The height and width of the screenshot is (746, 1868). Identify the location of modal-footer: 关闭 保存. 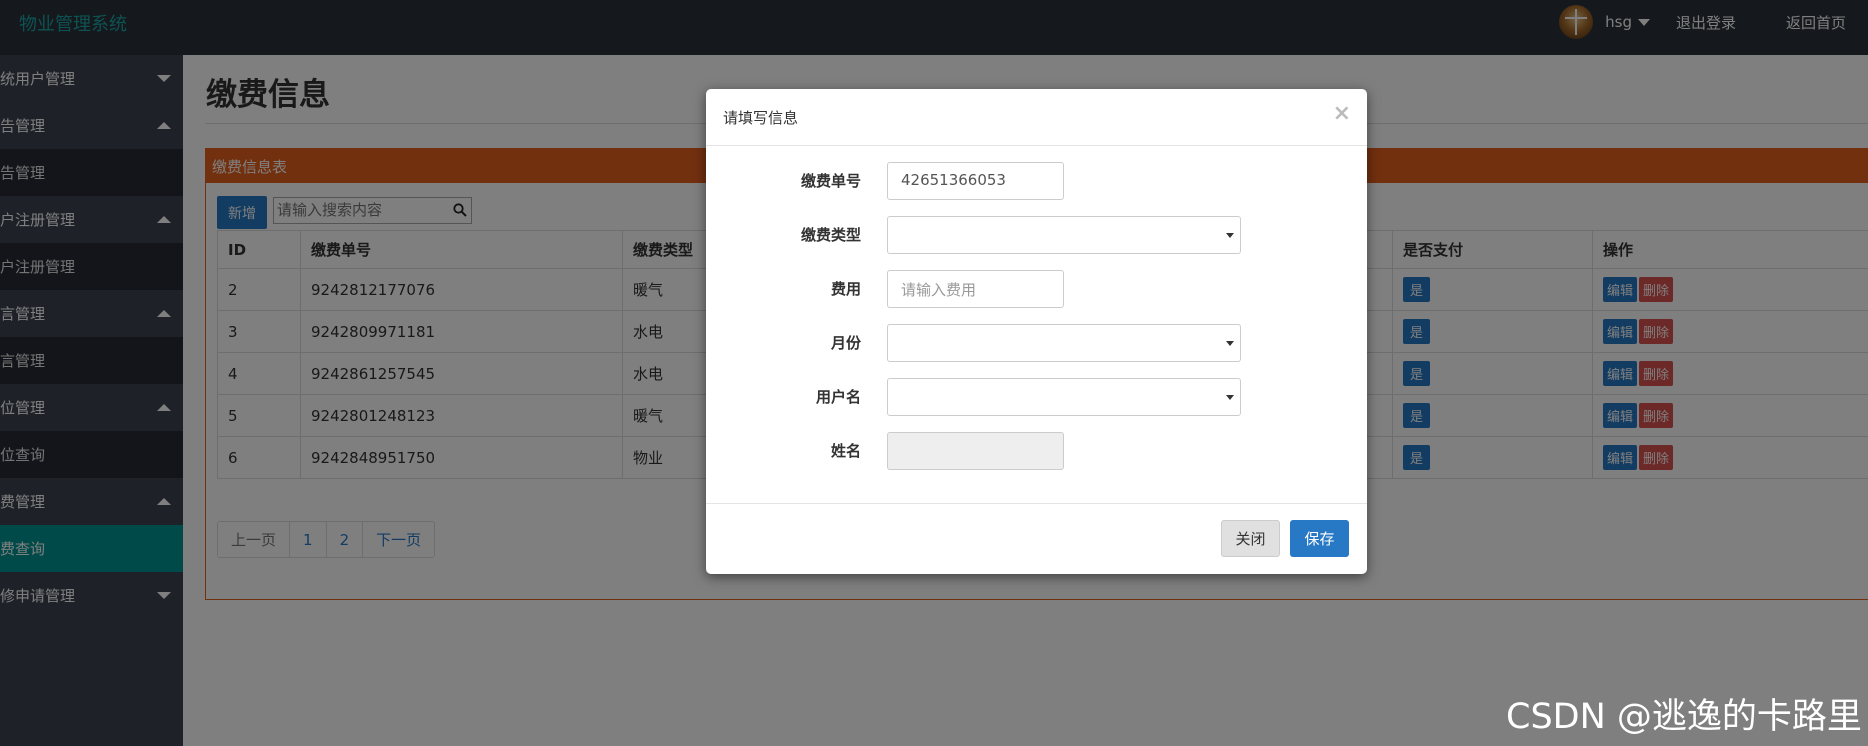
(1036, 538).